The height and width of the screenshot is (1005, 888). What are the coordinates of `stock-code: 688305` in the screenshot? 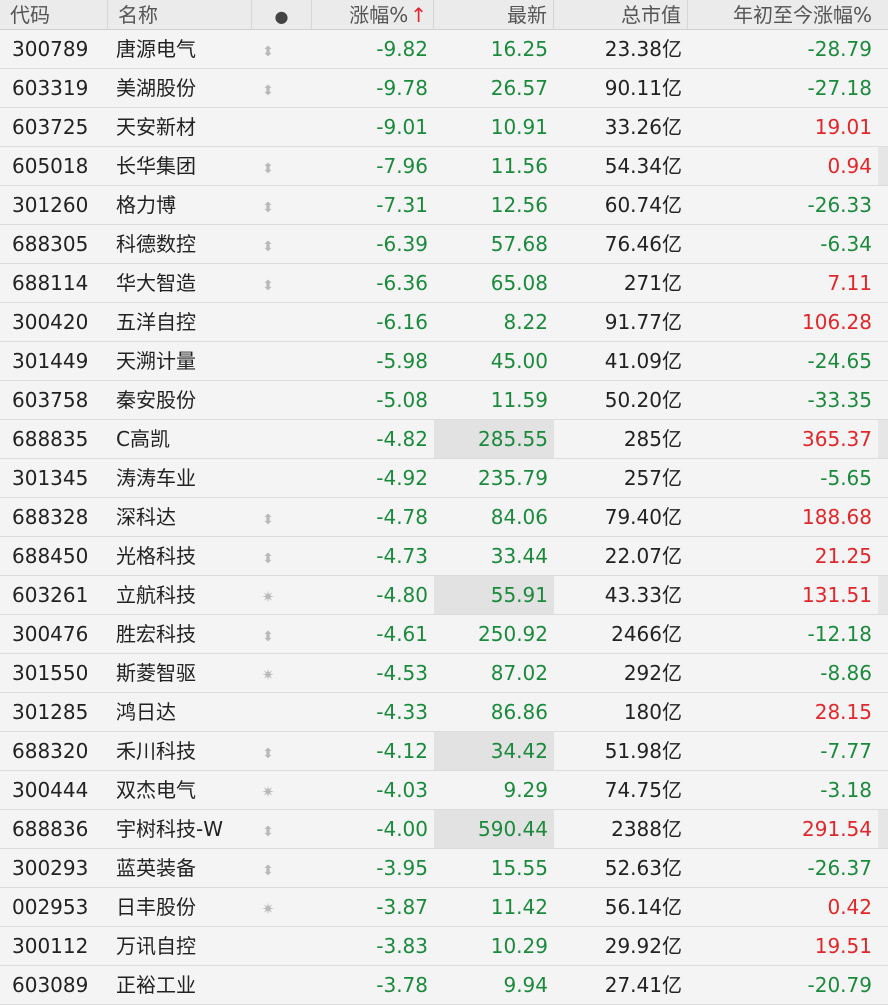 It's located at (50, 244).